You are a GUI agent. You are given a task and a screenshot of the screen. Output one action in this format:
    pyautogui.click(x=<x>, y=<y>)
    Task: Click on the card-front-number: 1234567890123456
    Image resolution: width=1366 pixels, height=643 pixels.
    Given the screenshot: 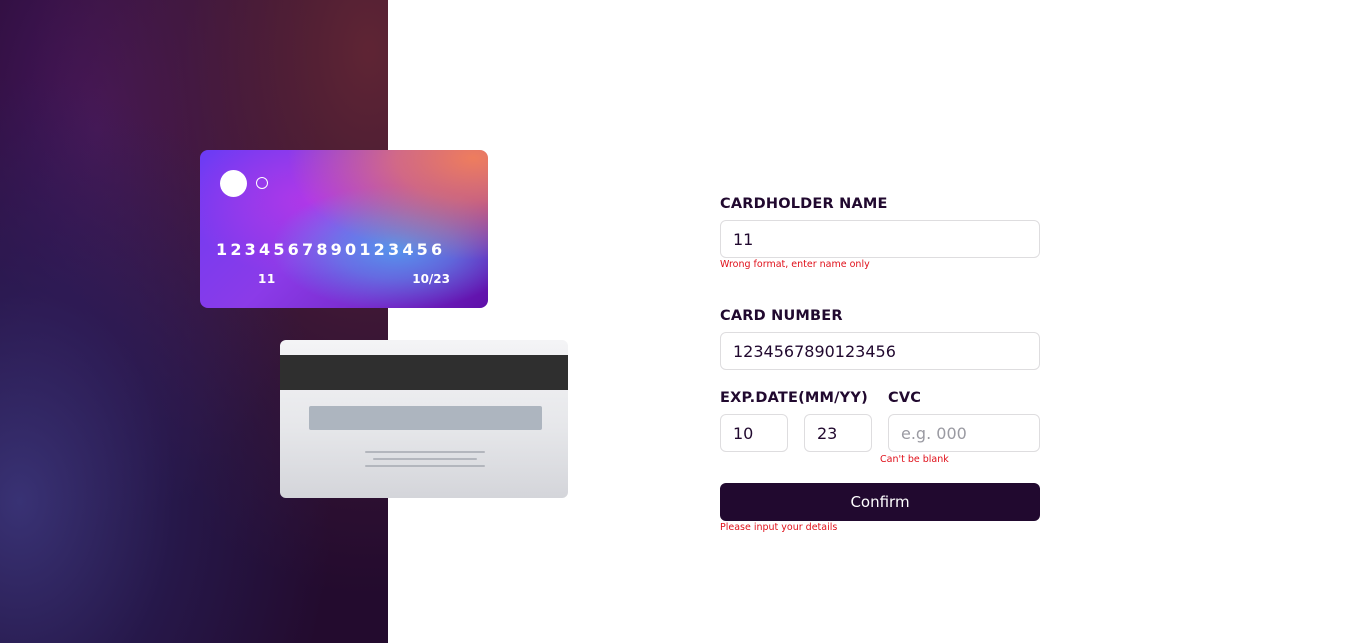 What is the action you would take?
    pyautogui.click(x=331, y=249)
    